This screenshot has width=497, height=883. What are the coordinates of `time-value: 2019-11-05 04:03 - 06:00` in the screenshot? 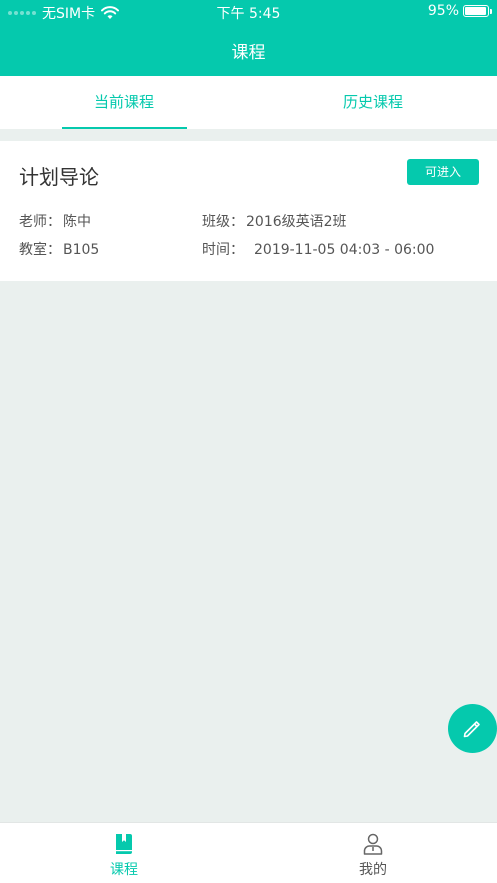 It's located at (344, 250).